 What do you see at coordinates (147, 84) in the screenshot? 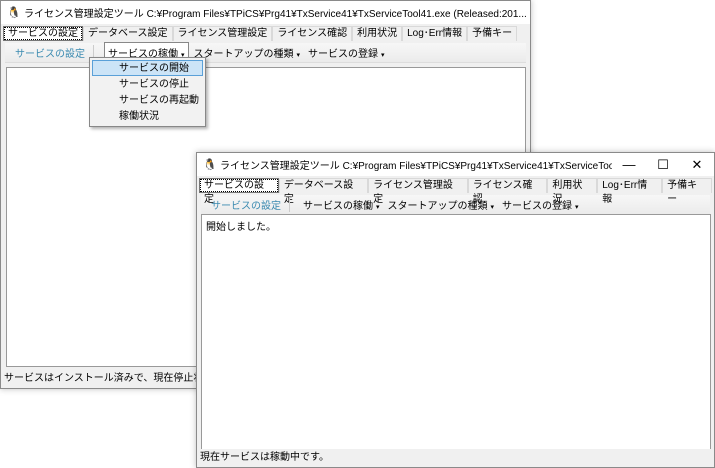
I see `menu-item-stop-service: サービスの停止` at bounding box center [147, 84].